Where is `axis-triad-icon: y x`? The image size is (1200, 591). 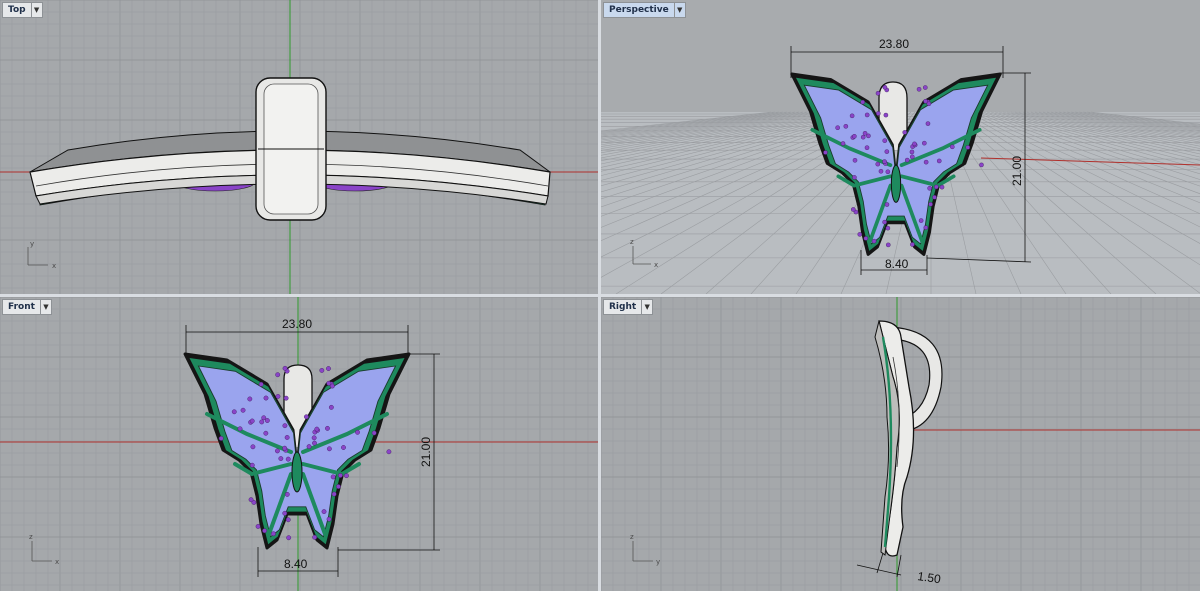
axis-triad-icon: y x is located at coordinates (41, 255).